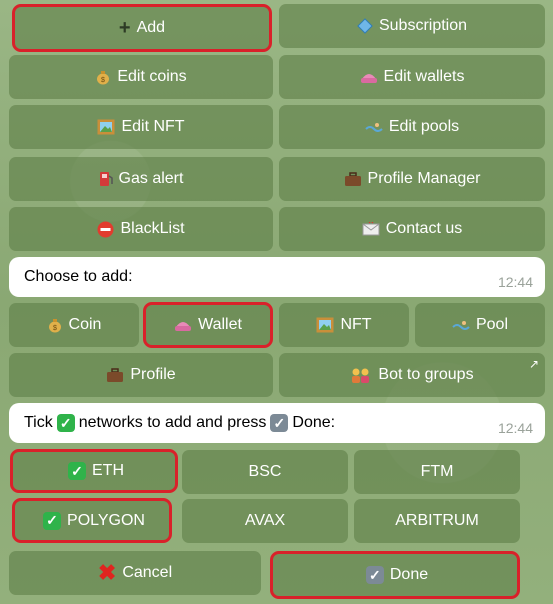 The width and height of the screenshot is (553, 604). Describe the element at coordinates (38, 422) in the screenshot. I see `message-text-prefix: Tick` at that location.